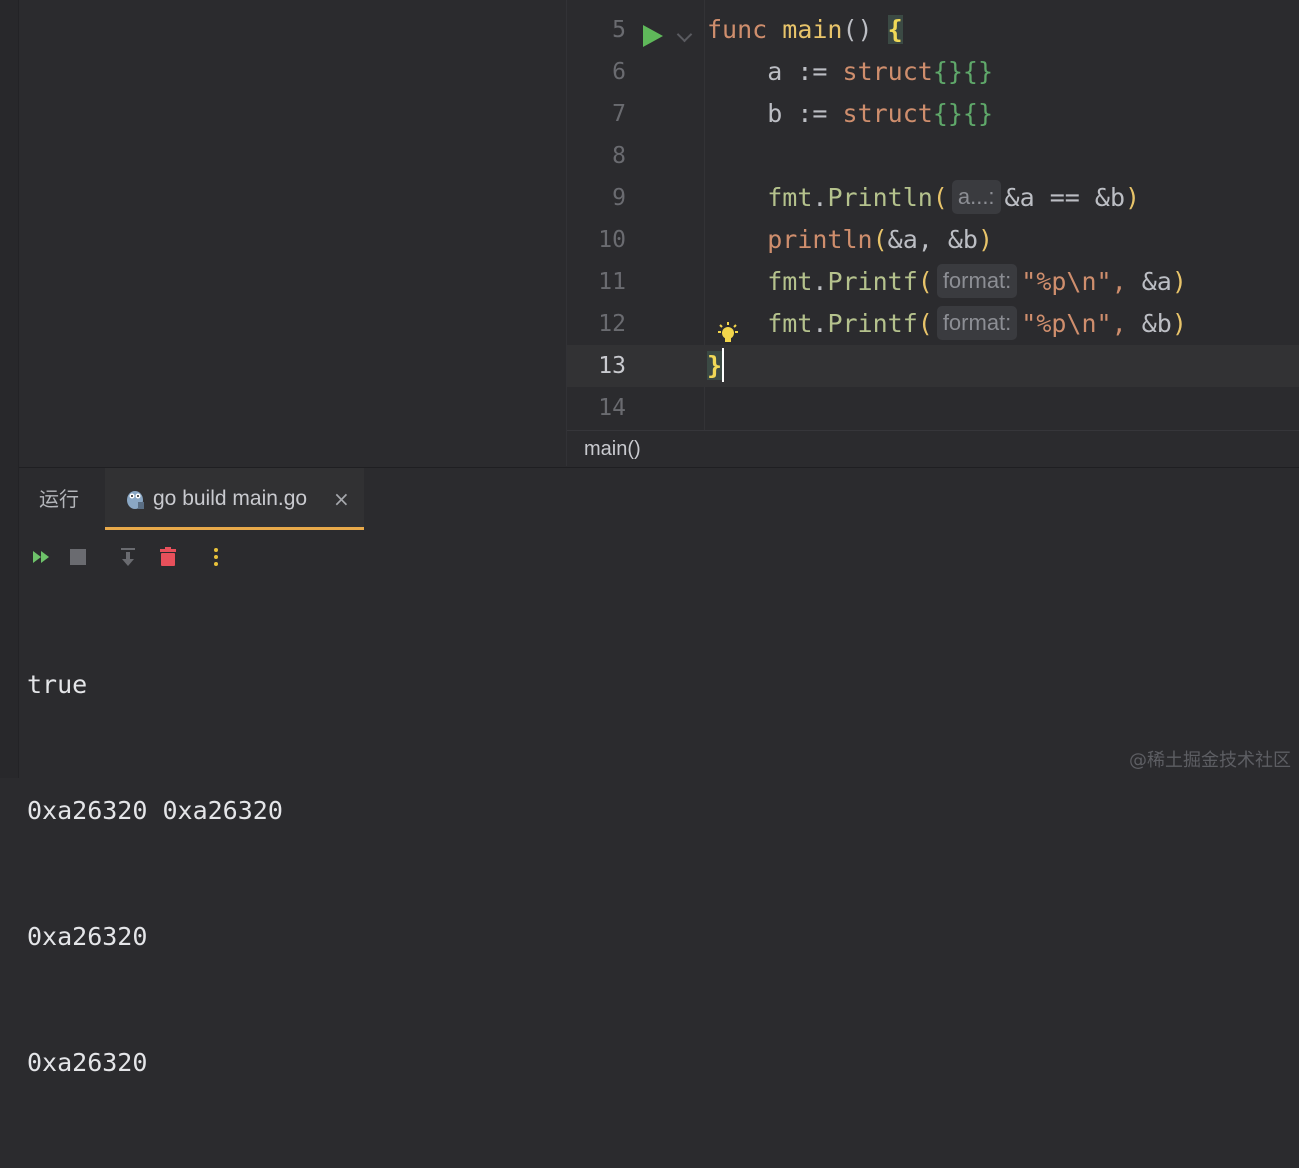 Image resolution: width=1299 pixels, height=1168 pixels. I want to click on line-number: 10, so click(612, 240).